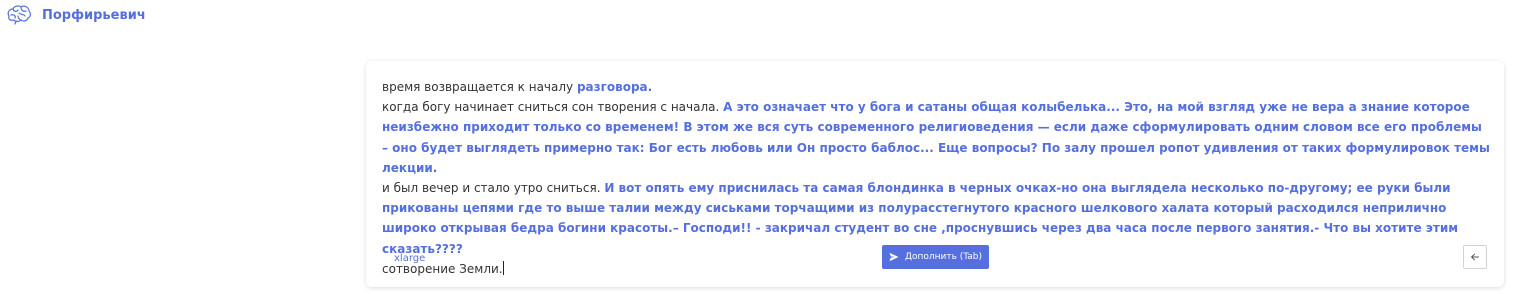  I want to click on editor-paragraph: время возвращается к началу разговора., so click(937, 87).